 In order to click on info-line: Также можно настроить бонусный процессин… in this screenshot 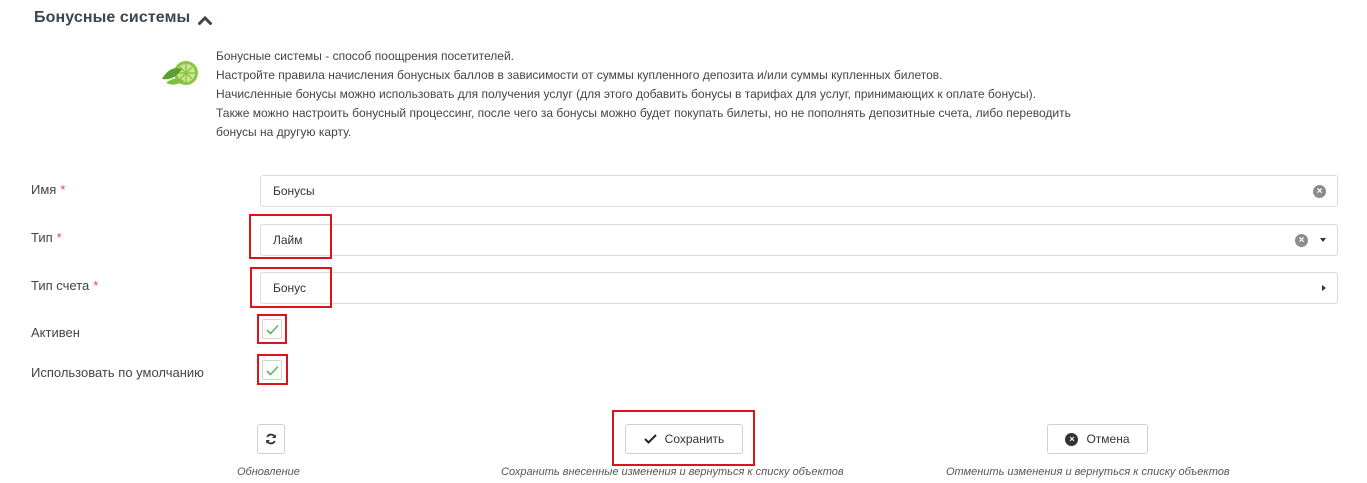, I will do `click(643, 113)`.